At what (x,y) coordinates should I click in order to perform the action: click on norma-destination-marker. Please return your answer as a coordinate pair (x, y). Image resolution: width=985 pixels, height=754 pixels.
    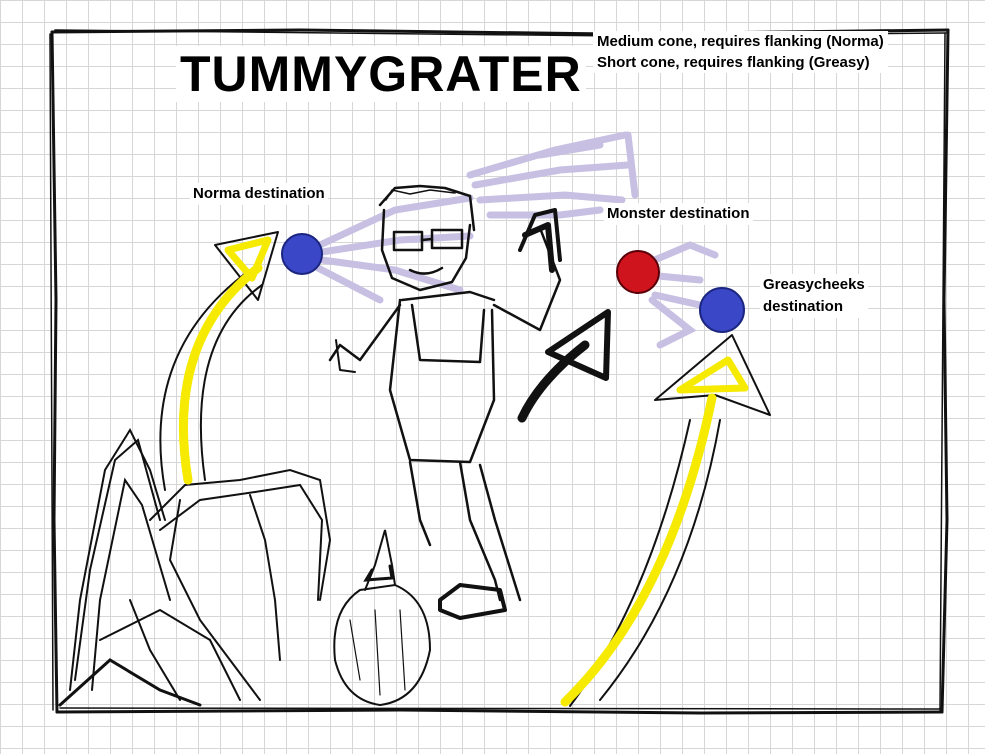
    Looking at the image, I should click on (302, 254).